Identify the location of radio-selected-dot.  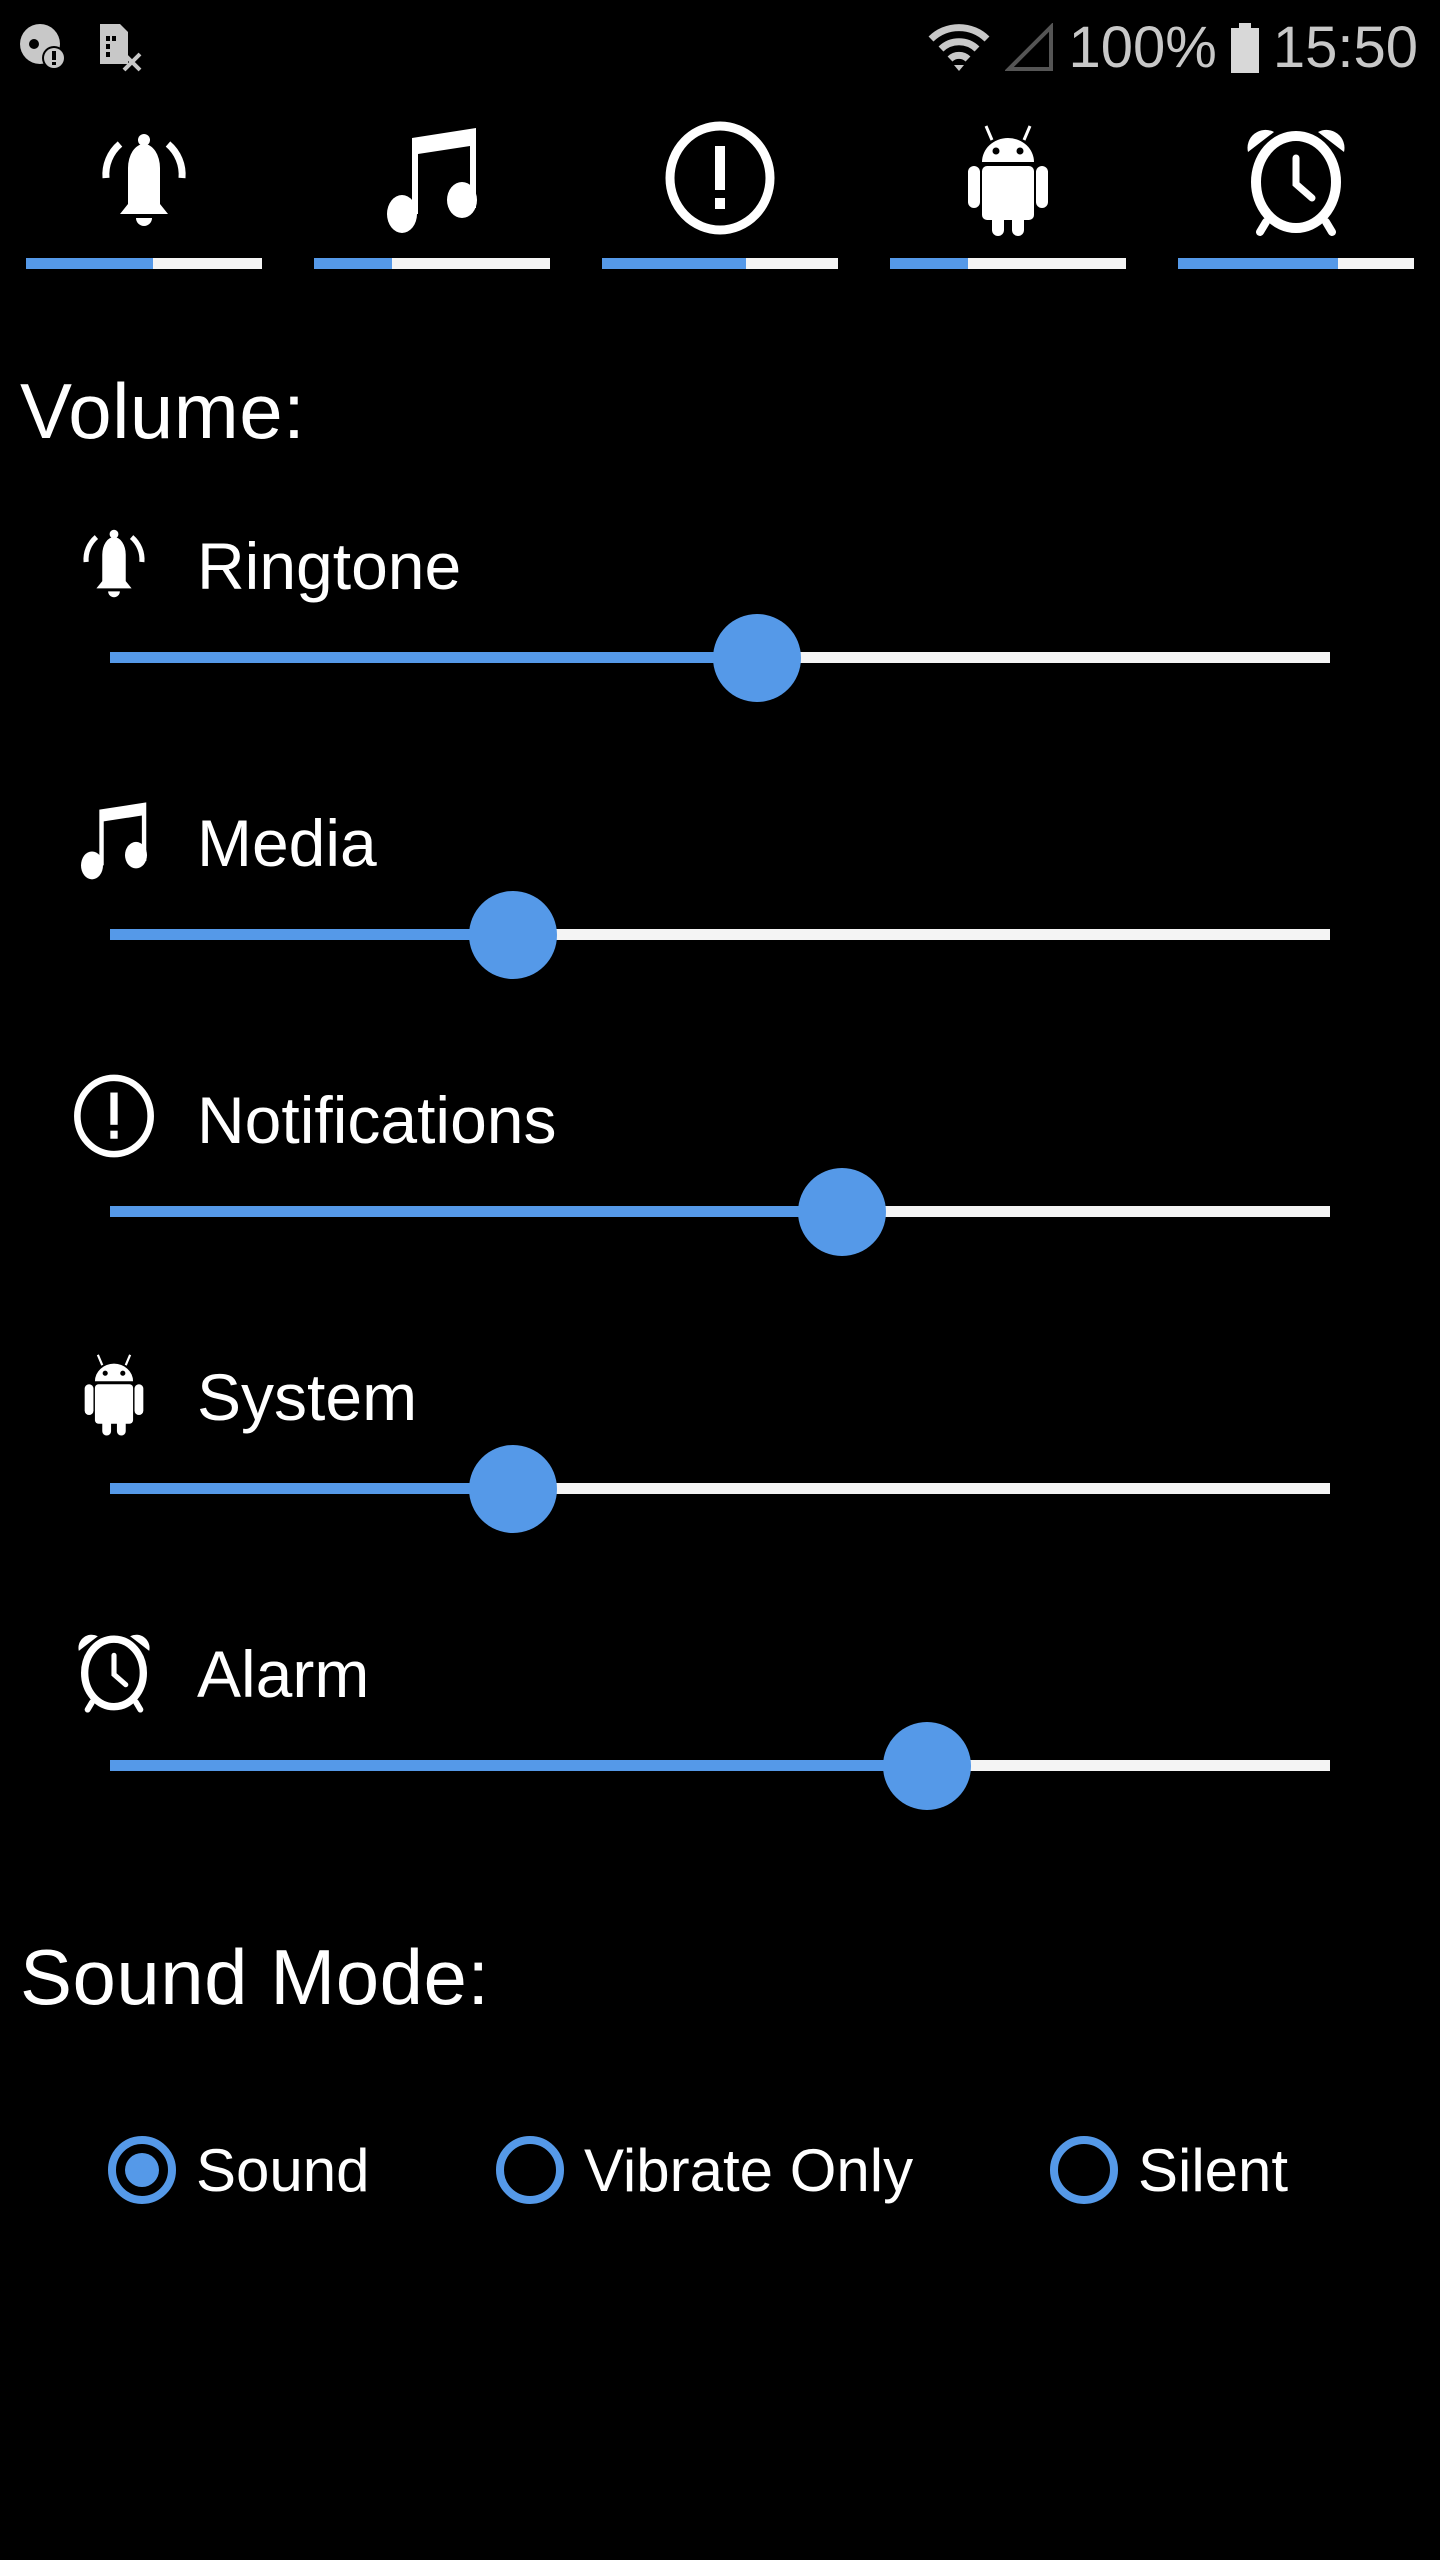
(142, 2170).